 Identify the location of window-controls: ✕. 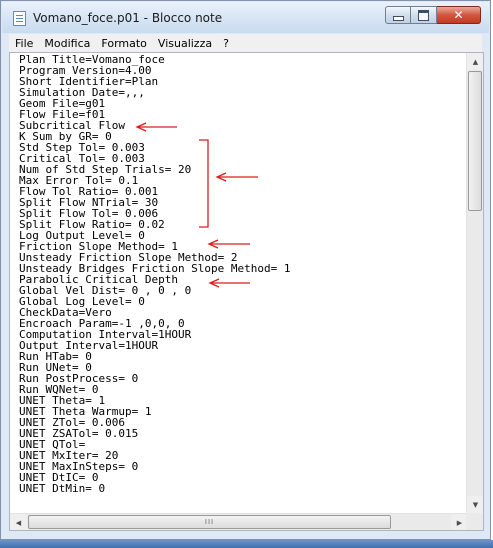
(433, 15).